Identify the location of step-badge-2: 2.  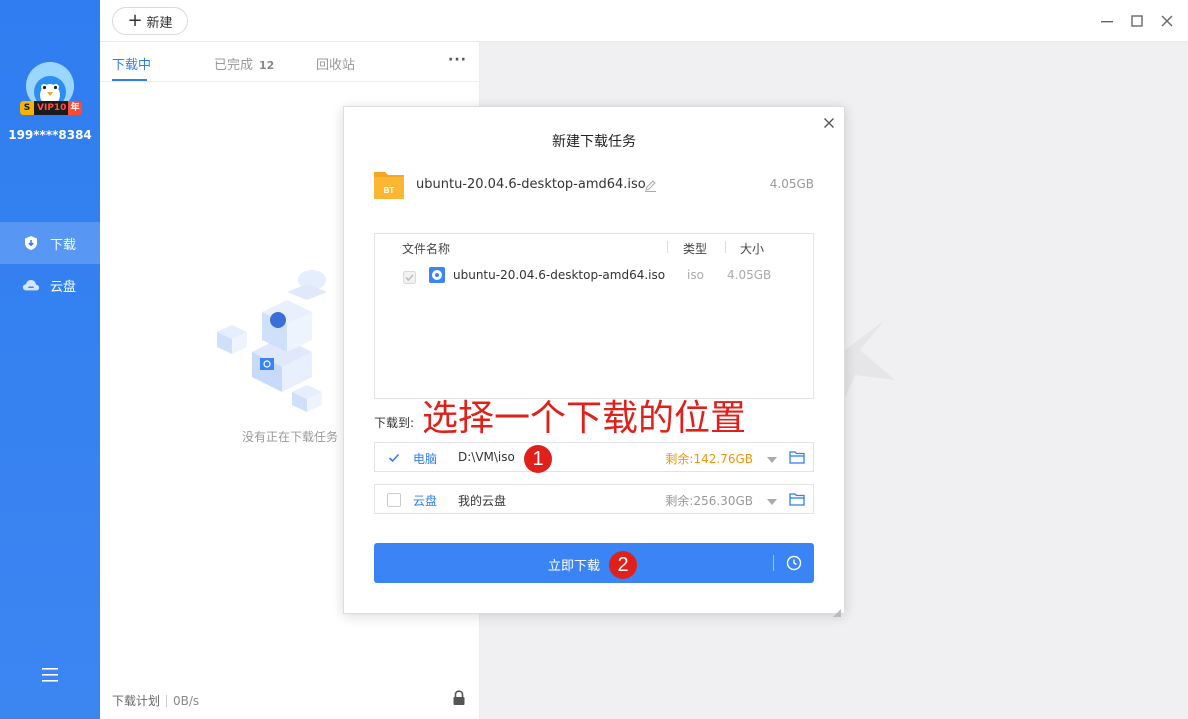
(623, 565).